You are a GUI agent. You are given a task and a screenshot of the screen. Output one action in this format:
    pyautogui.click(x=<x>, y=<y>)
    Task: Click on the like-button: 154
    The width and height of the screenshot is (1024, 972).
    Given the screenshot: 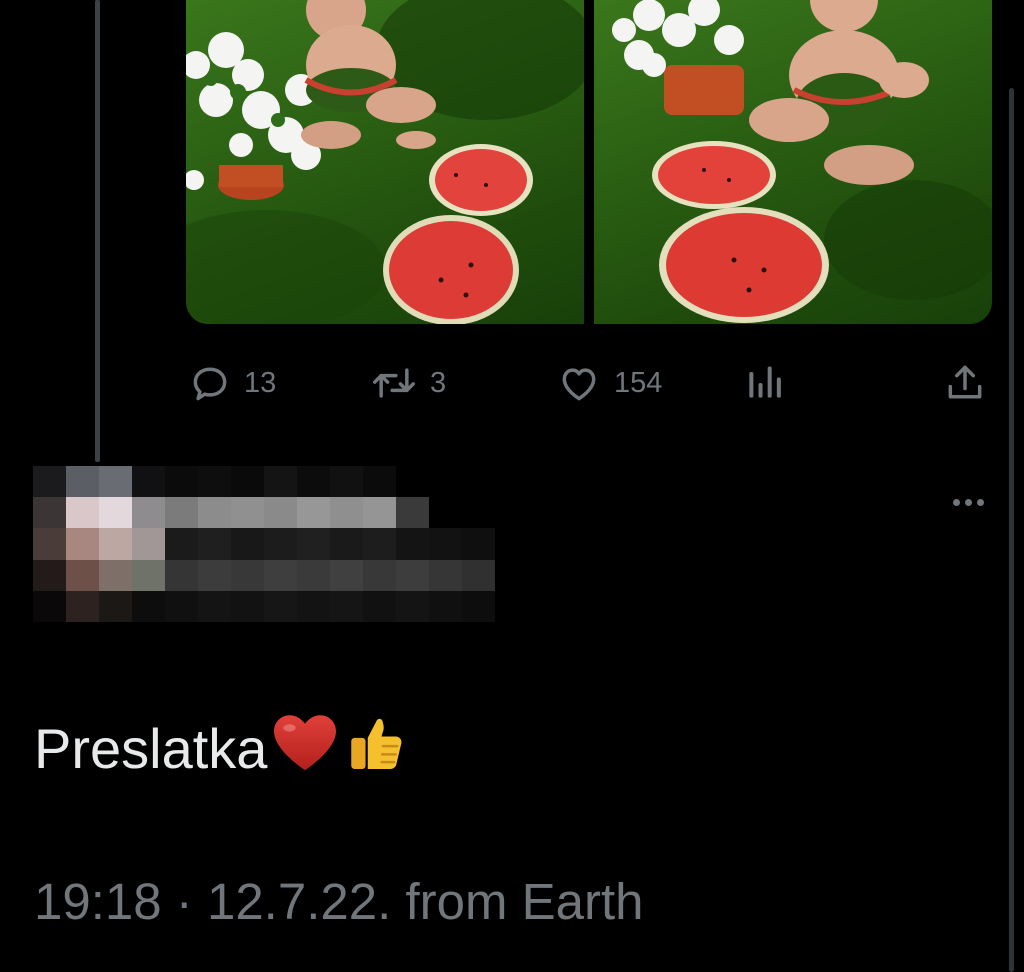 What is the action you would take?
    pyautogui.click(x=609, y=383)
    